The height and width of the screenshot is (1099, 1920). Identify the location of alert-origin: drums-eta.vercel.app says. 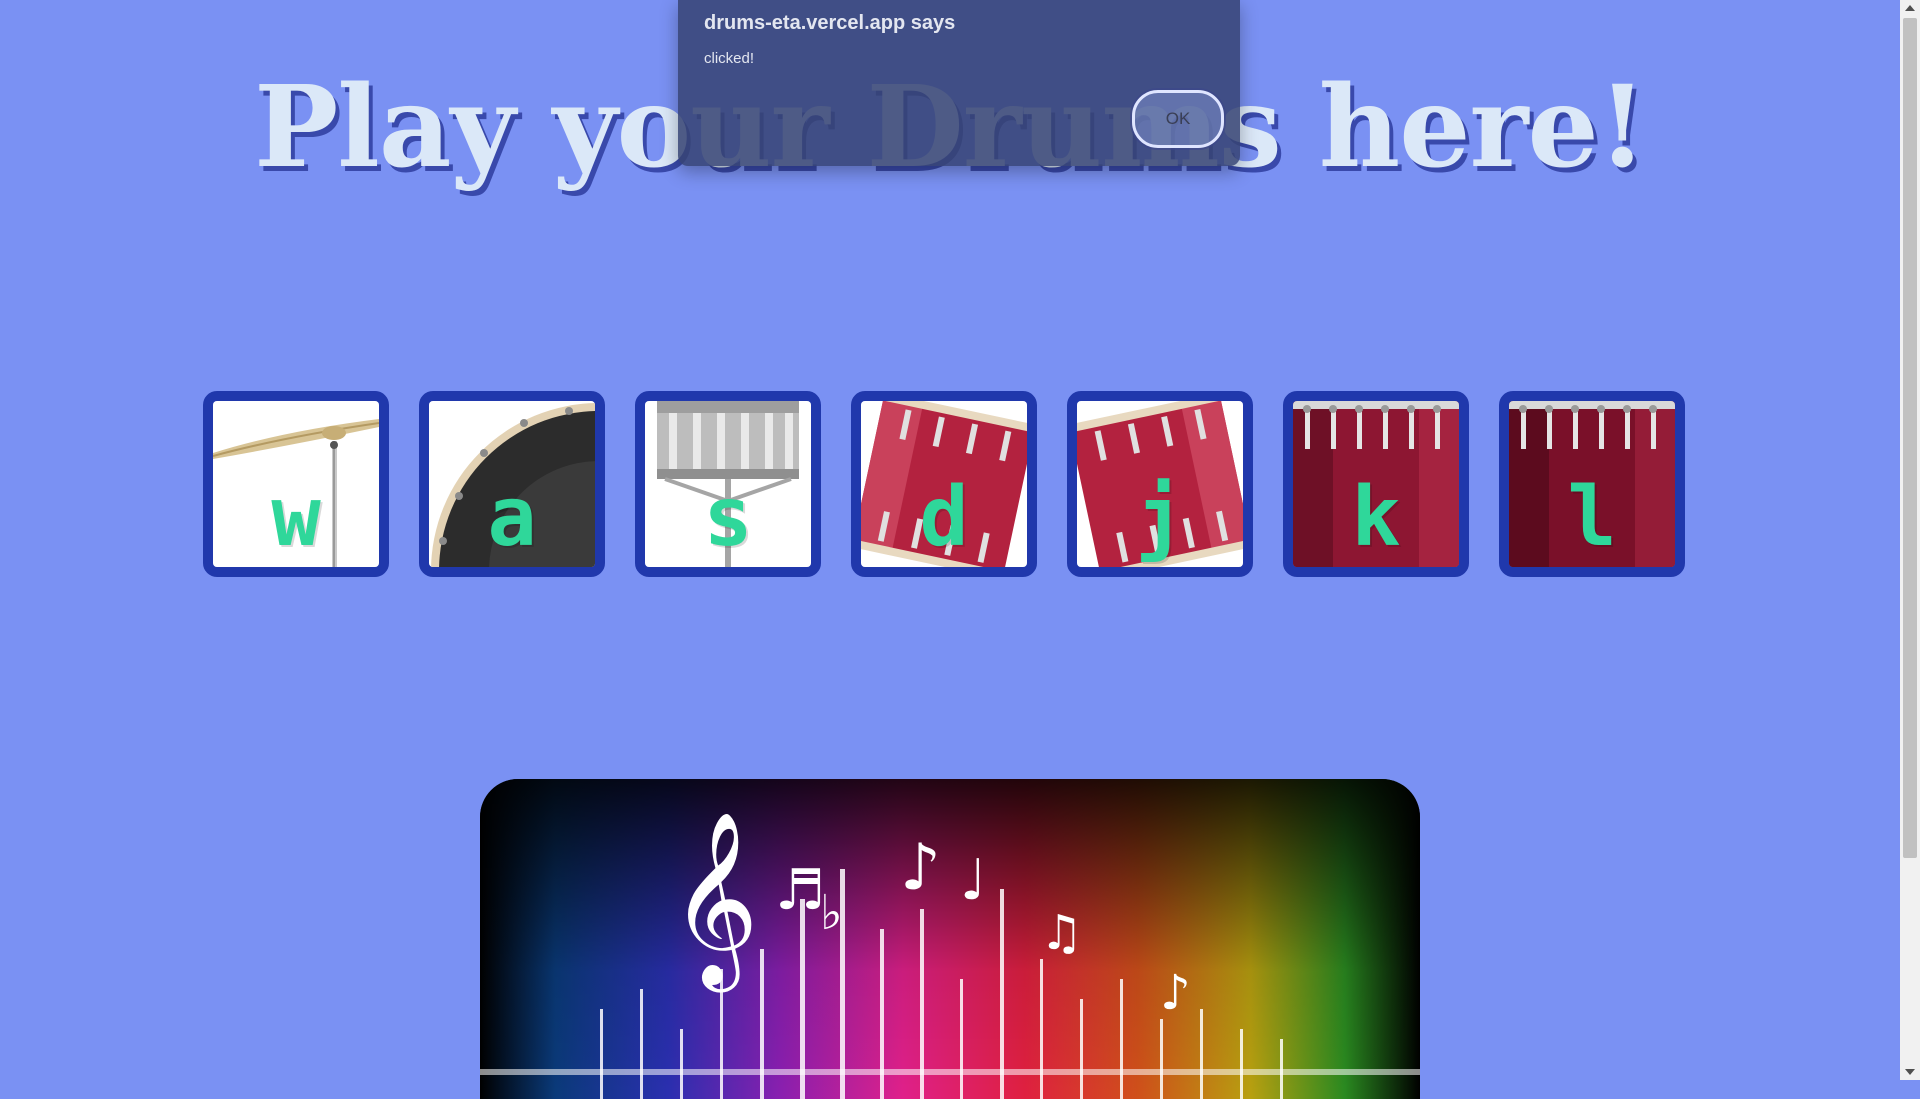
(830, 23).